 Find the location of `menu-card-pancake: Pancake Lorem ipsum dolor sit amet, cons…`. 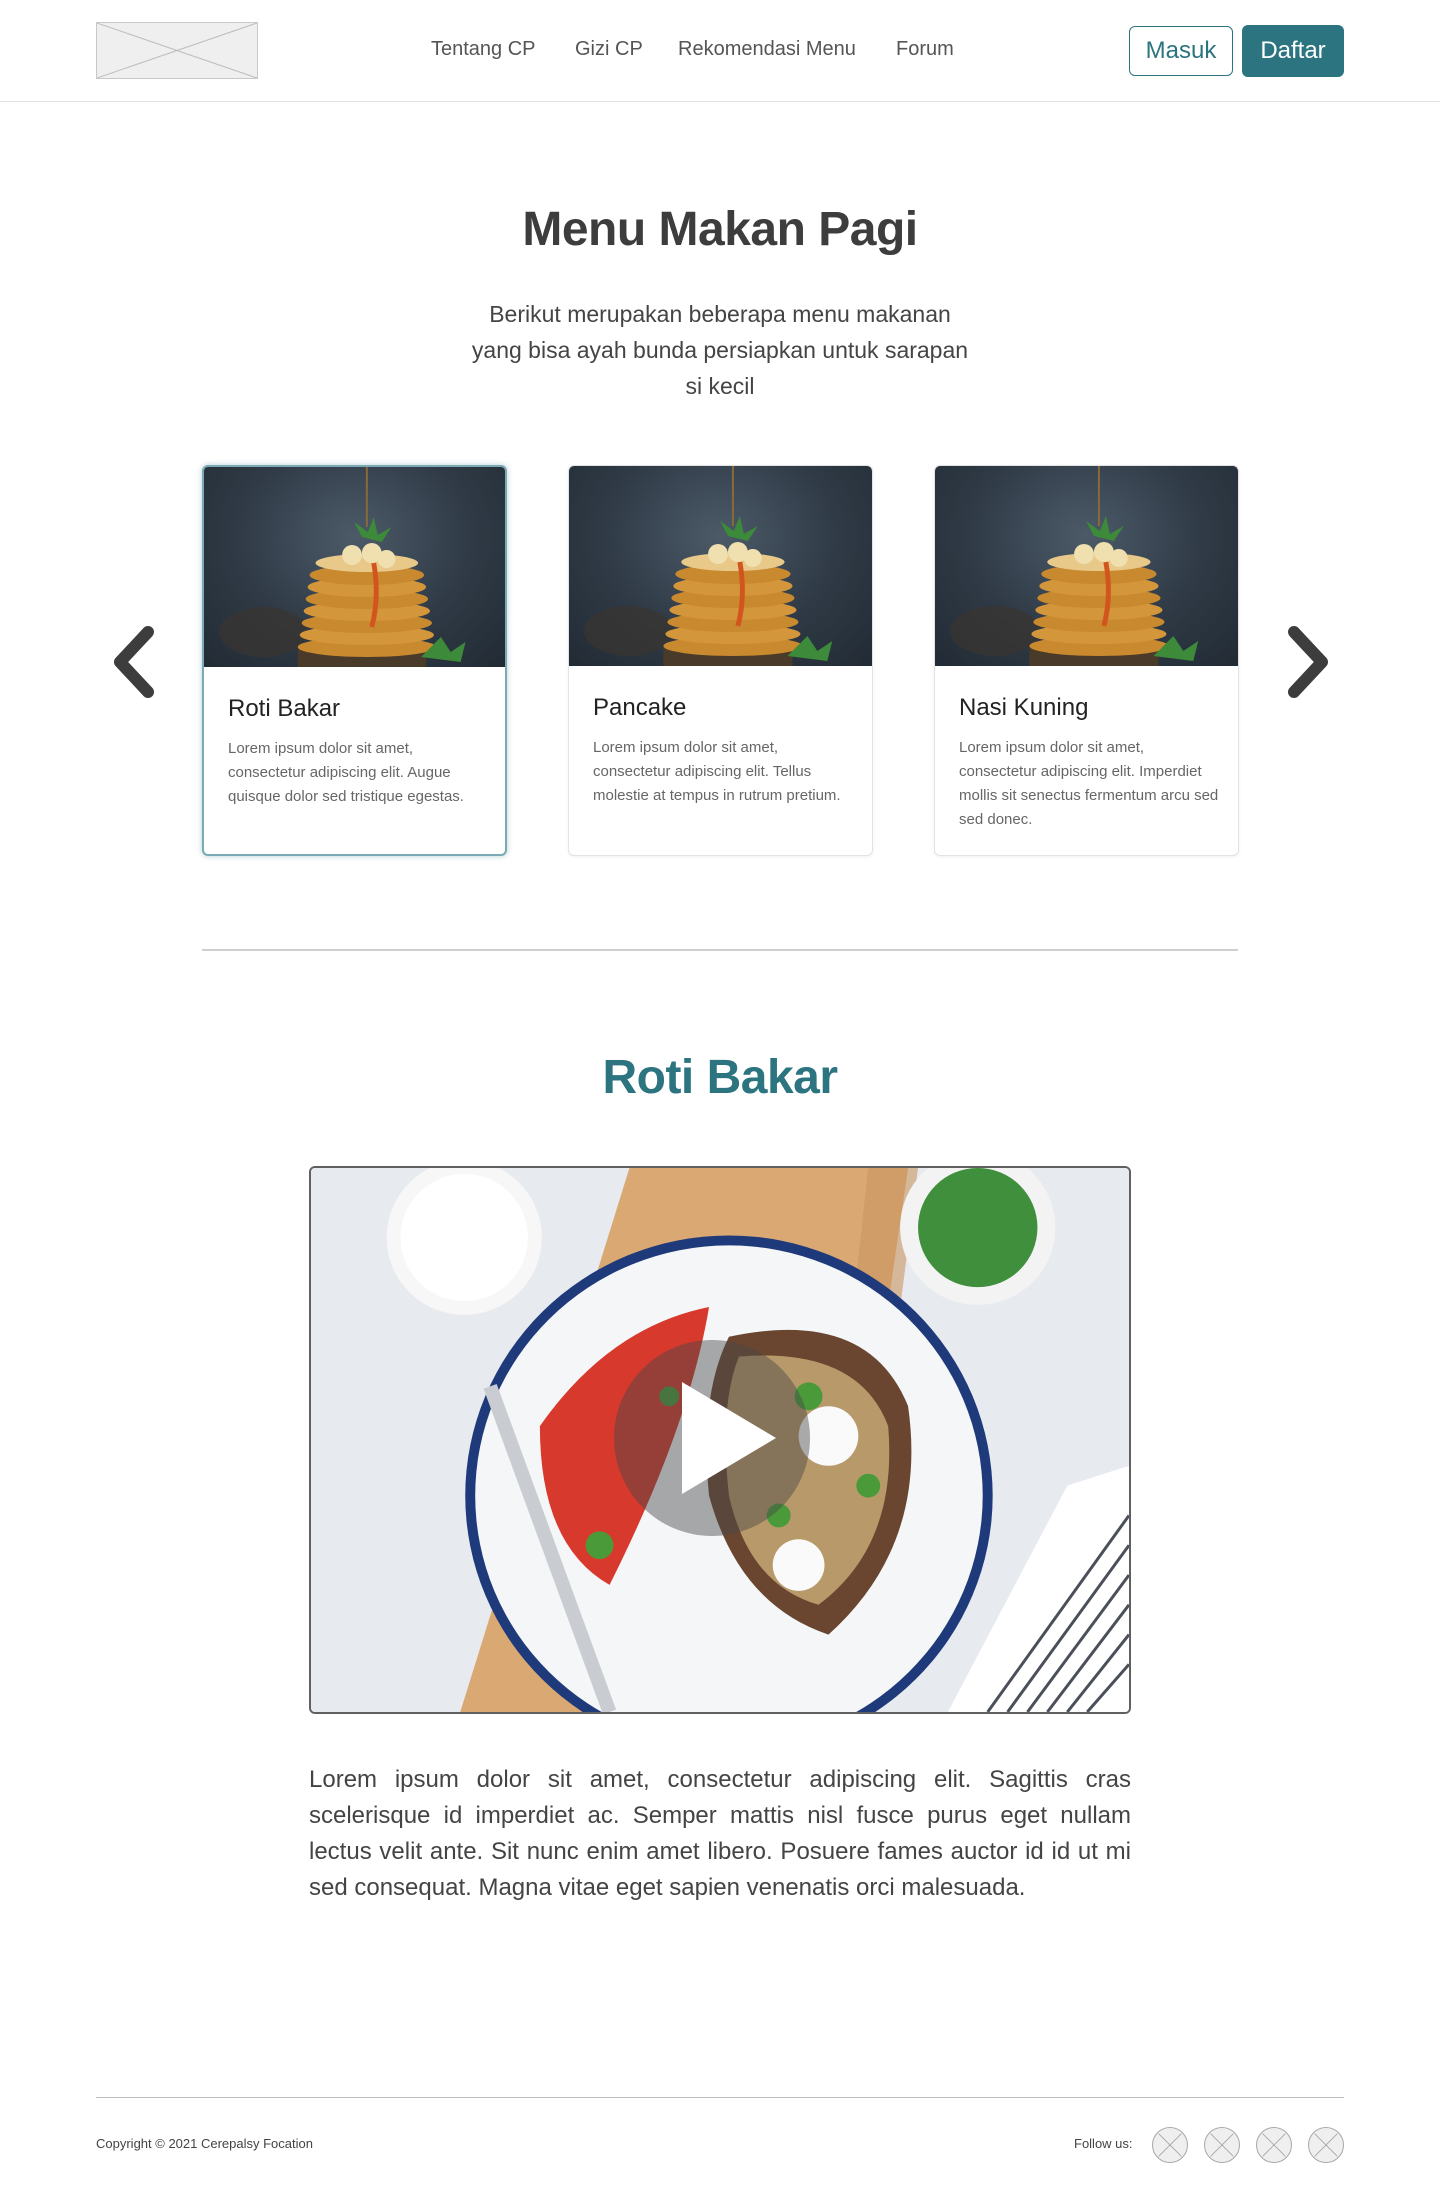

menu-card-pancake: Pancake Lorem ipsum dolor sit amet, cons… is located at coordinates (720, 660).